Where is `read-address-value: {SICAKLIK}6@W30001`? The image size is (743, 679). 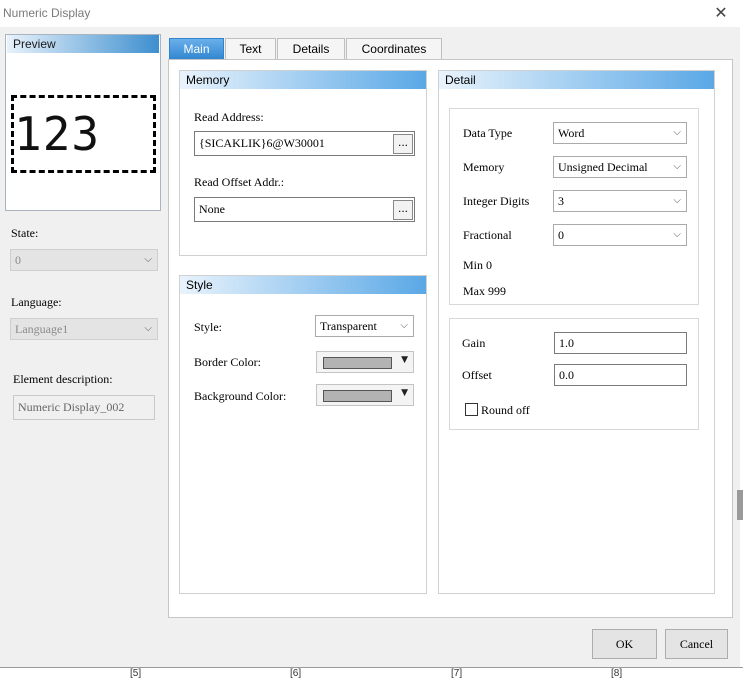 read-address-value: {SICAKLIK}6@W30001 is located at coordinates (262, 143).